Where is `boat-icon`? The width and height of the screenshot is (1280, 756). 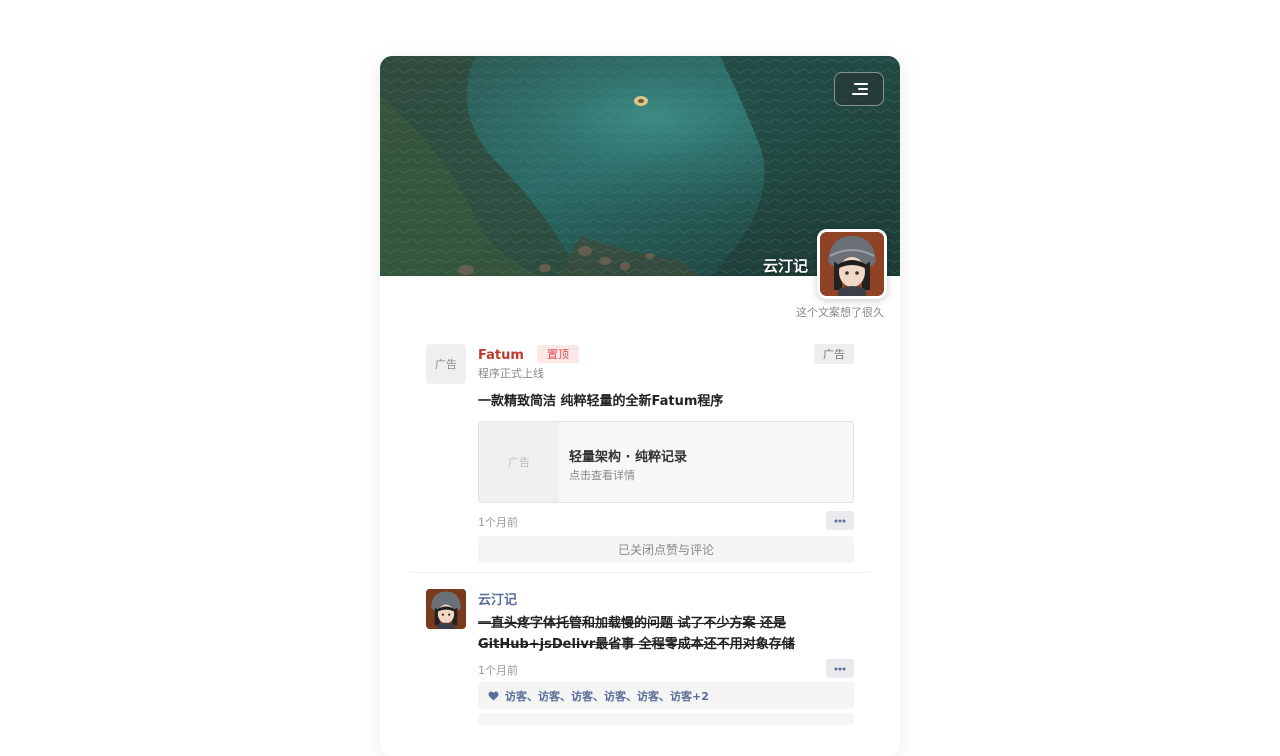
boat-icon is located at coordinates (641, 101).